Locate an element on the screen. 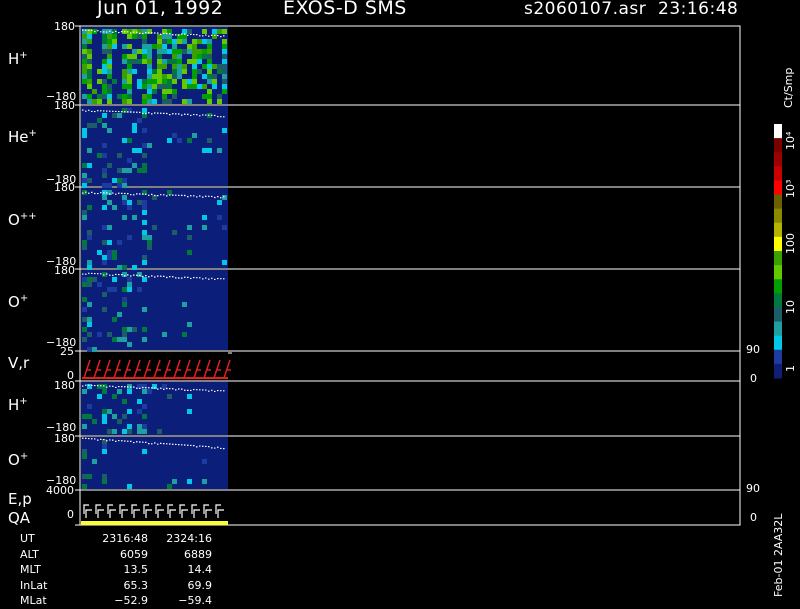  panel-frame is located at coordinates (410, 507).